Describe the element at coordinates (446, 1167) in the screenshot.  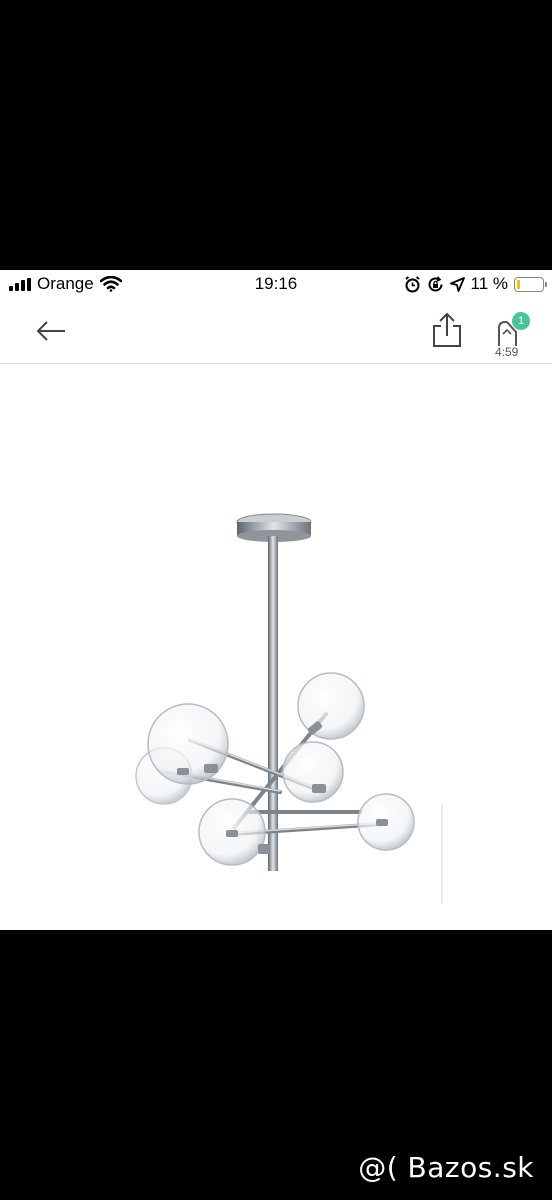
I see `watermark: @( Bazos.sk` at that location.